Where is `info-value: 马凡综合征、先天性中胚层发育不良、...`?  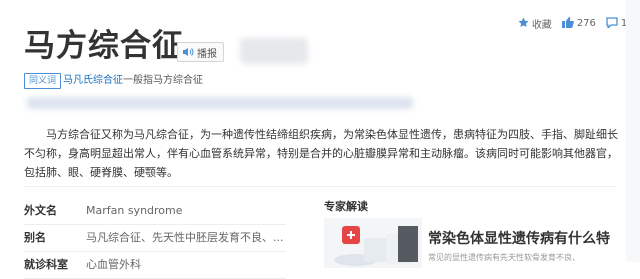 info-value: 马凡综合征、先天性中胚层发育不良、... is located at coordinates (185, 237).